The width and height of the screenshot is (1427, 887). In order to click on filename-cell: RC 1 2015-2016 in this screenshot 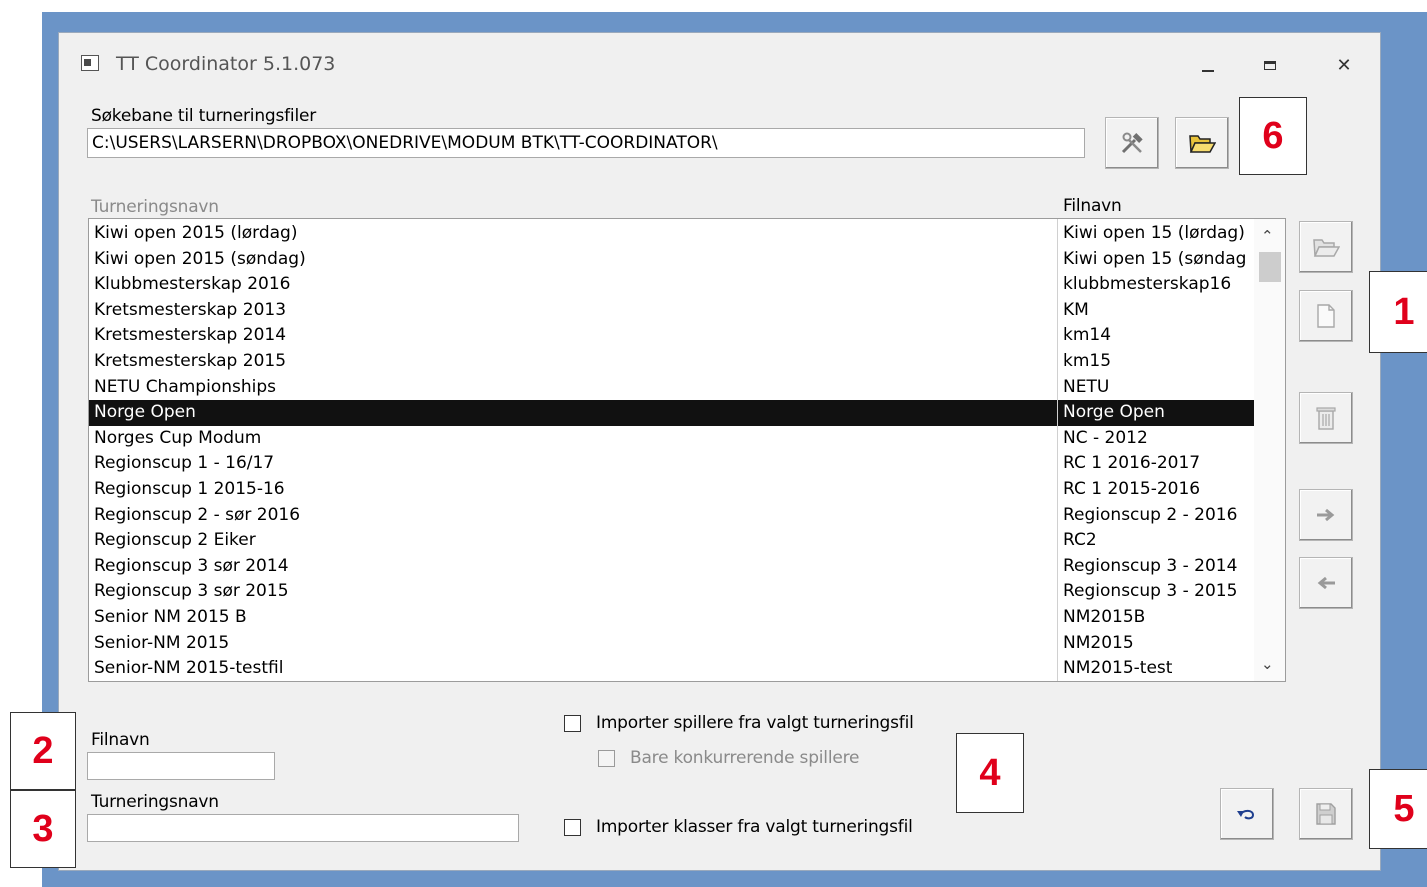, I will do `click(1132, 489)`.